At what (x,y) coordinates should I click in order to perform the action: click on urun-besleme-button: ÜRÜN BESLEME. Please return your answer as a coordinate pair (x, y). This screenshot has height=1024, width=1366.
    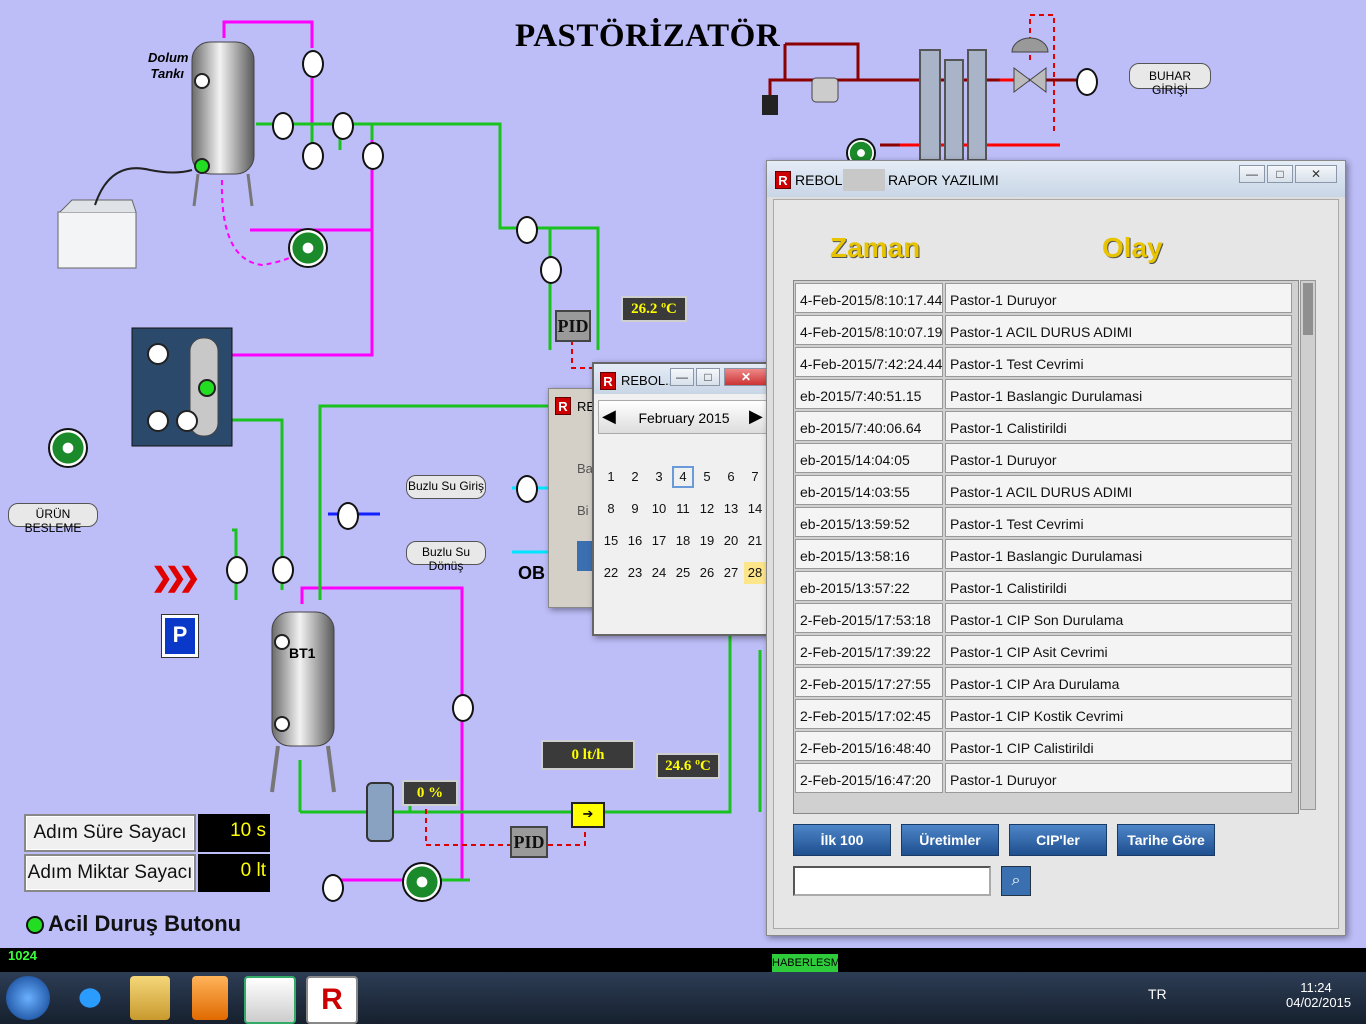
    Looking at the image, I should click on (53, 519).